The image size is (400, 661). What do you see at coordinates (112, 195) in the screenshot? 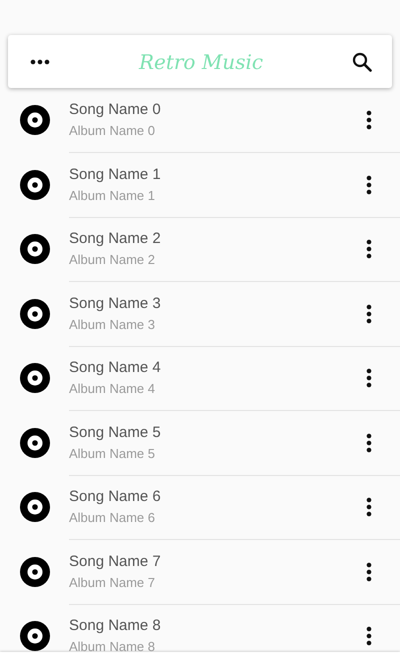
I see `album-name: Album Name 1` at bounding box center [112, 195].